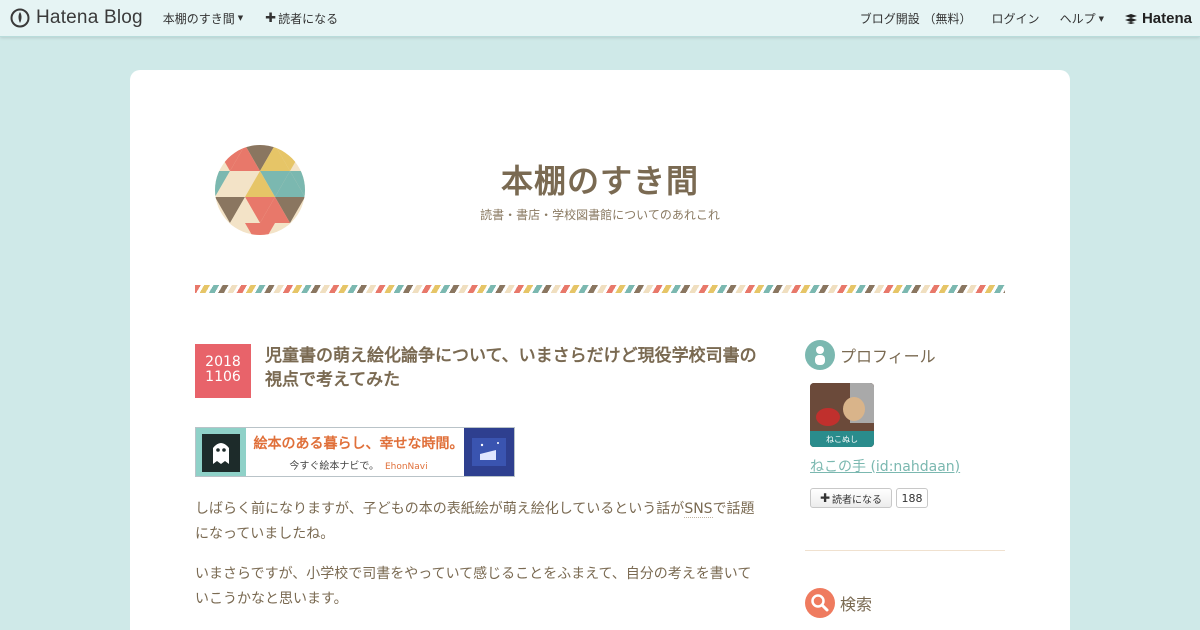 This screenshot has height=630, width=1200. I want to click on hatena-brand-link: Hatena, so click(1158, 18).